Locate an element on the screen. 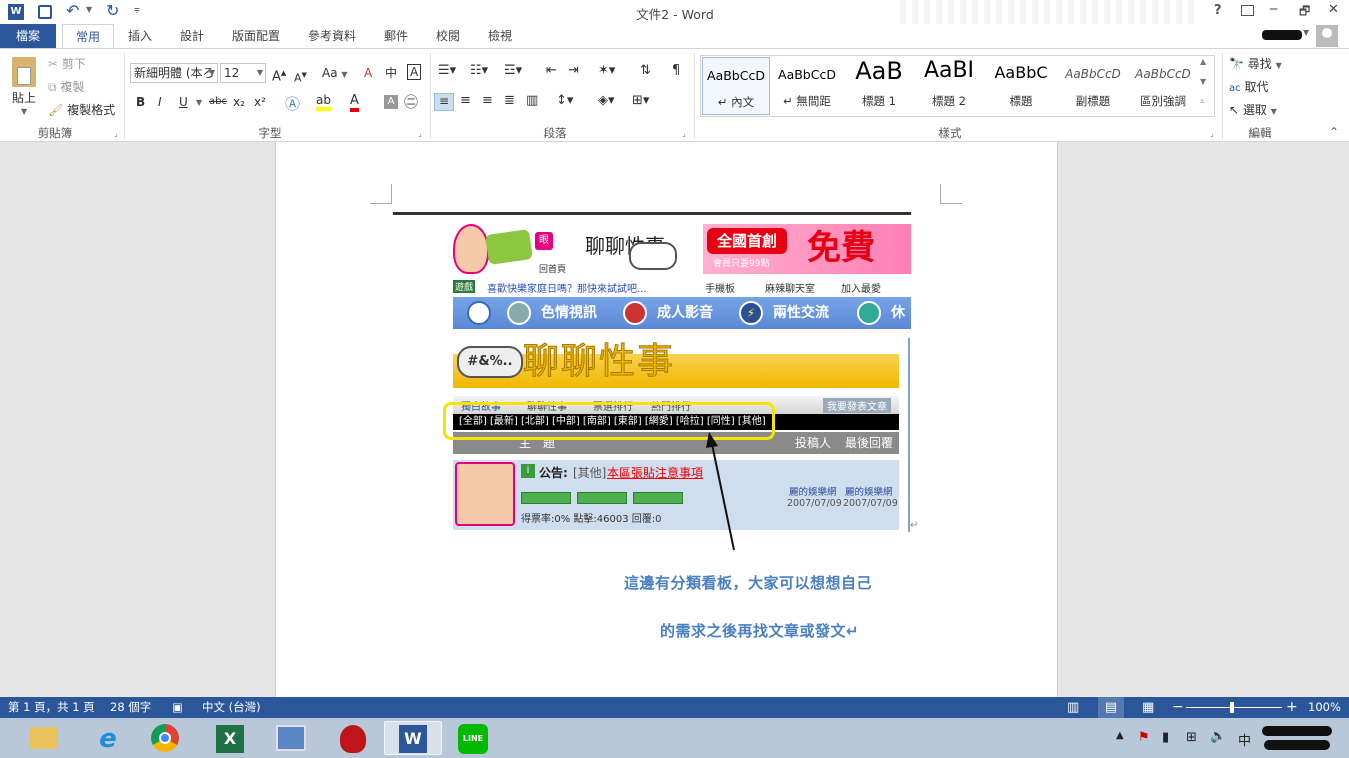  align-left-icon: ≡ is located at coordinates (444, 102).